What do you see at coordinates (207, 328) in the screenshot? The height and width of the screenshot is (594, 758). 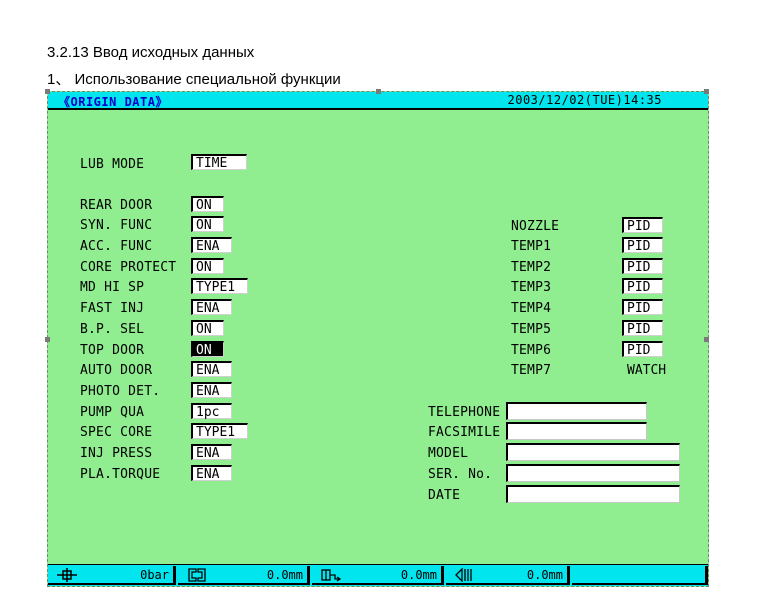 I see `bp-sel-field: ON` at bounding box center [207, 328].